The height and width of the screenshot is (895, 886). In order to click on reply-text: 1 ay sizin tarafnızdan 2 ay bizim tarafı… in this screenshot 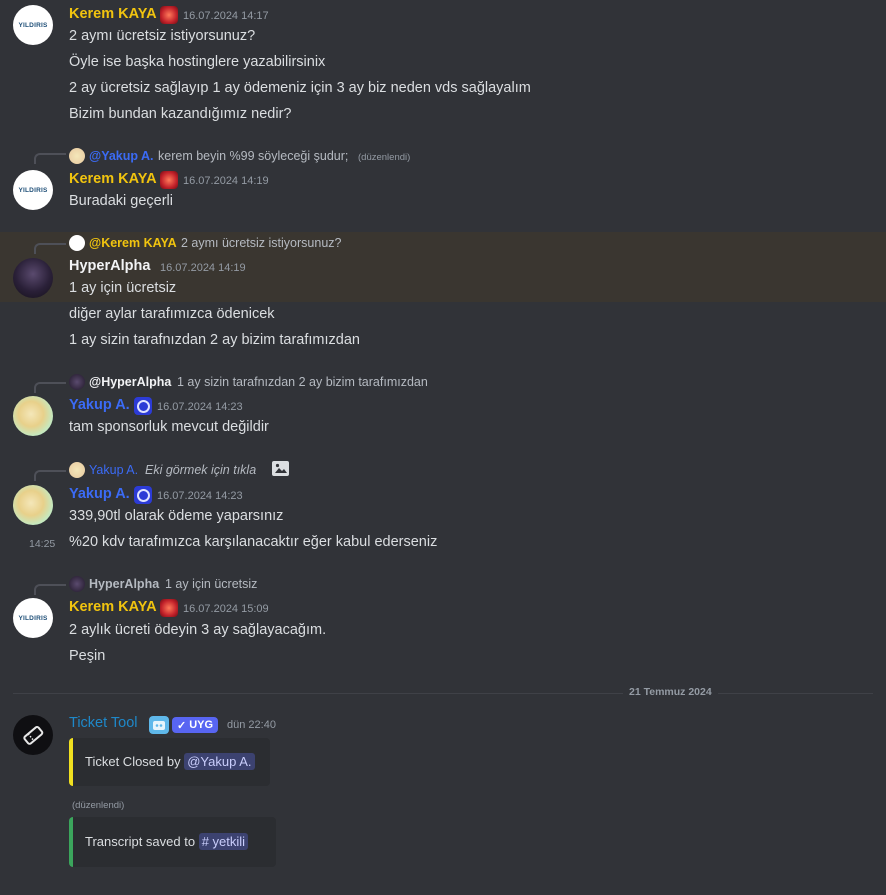, I will do `click(302, 382)`.